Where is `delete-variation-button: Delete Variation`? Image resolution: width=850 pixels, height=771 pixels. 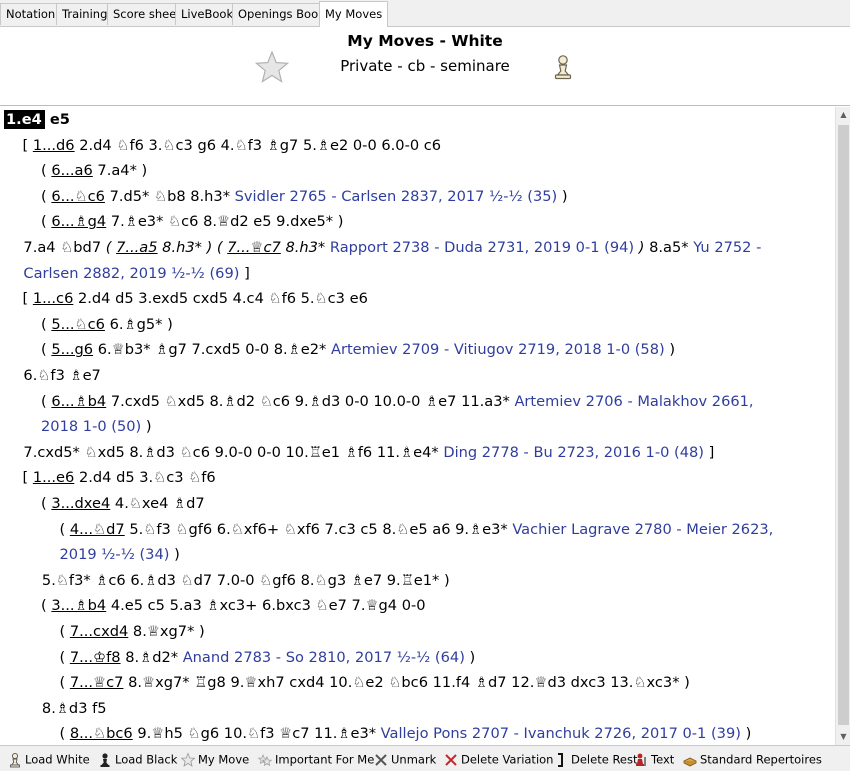 delete-variation-button: Delete Variation is located at coordinates (498, 759).